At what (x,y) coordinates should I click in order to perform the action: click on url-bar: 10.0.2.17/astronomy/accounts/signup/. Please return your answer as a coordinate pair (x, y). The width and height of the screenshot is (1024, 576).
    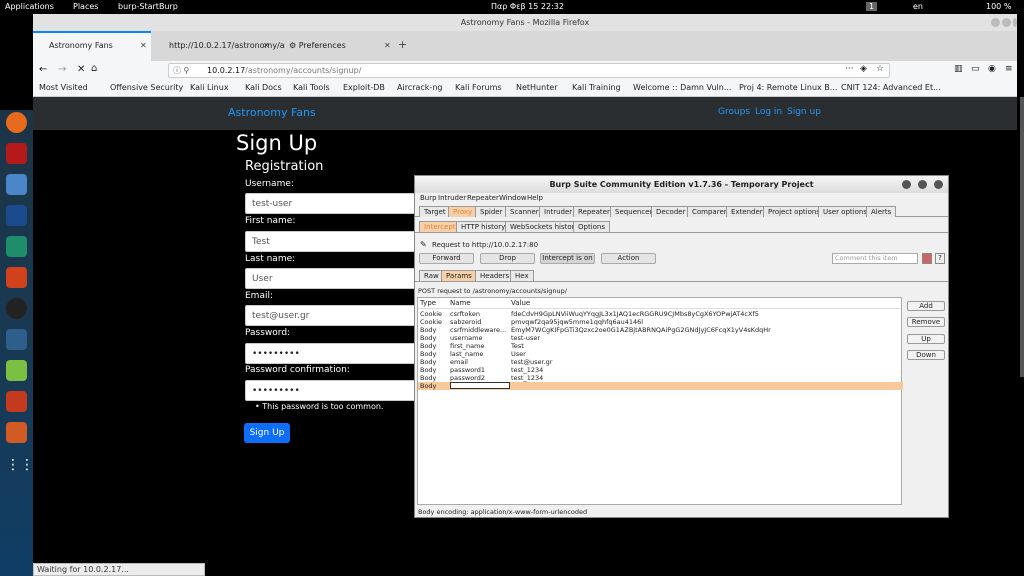
    Looking at the image, I should click on (529, 70).